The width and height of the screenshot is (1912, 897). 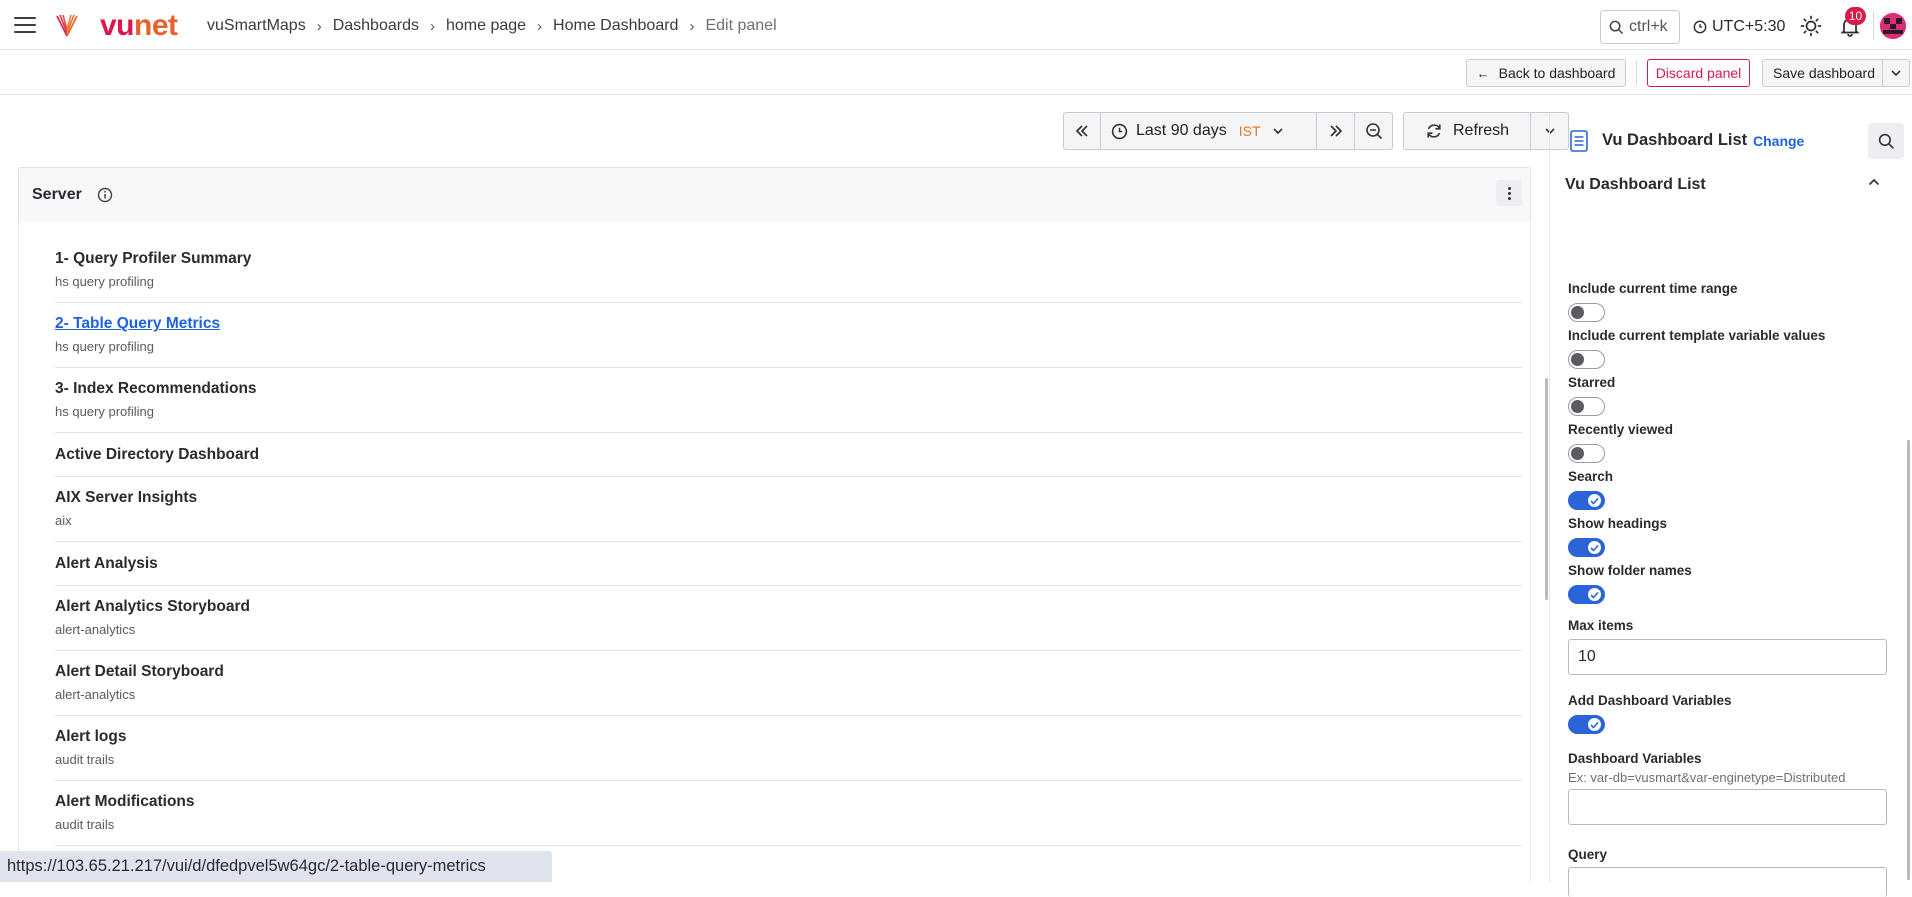 I want to click on theme-sun-icon, so click(x=1811, y=26).